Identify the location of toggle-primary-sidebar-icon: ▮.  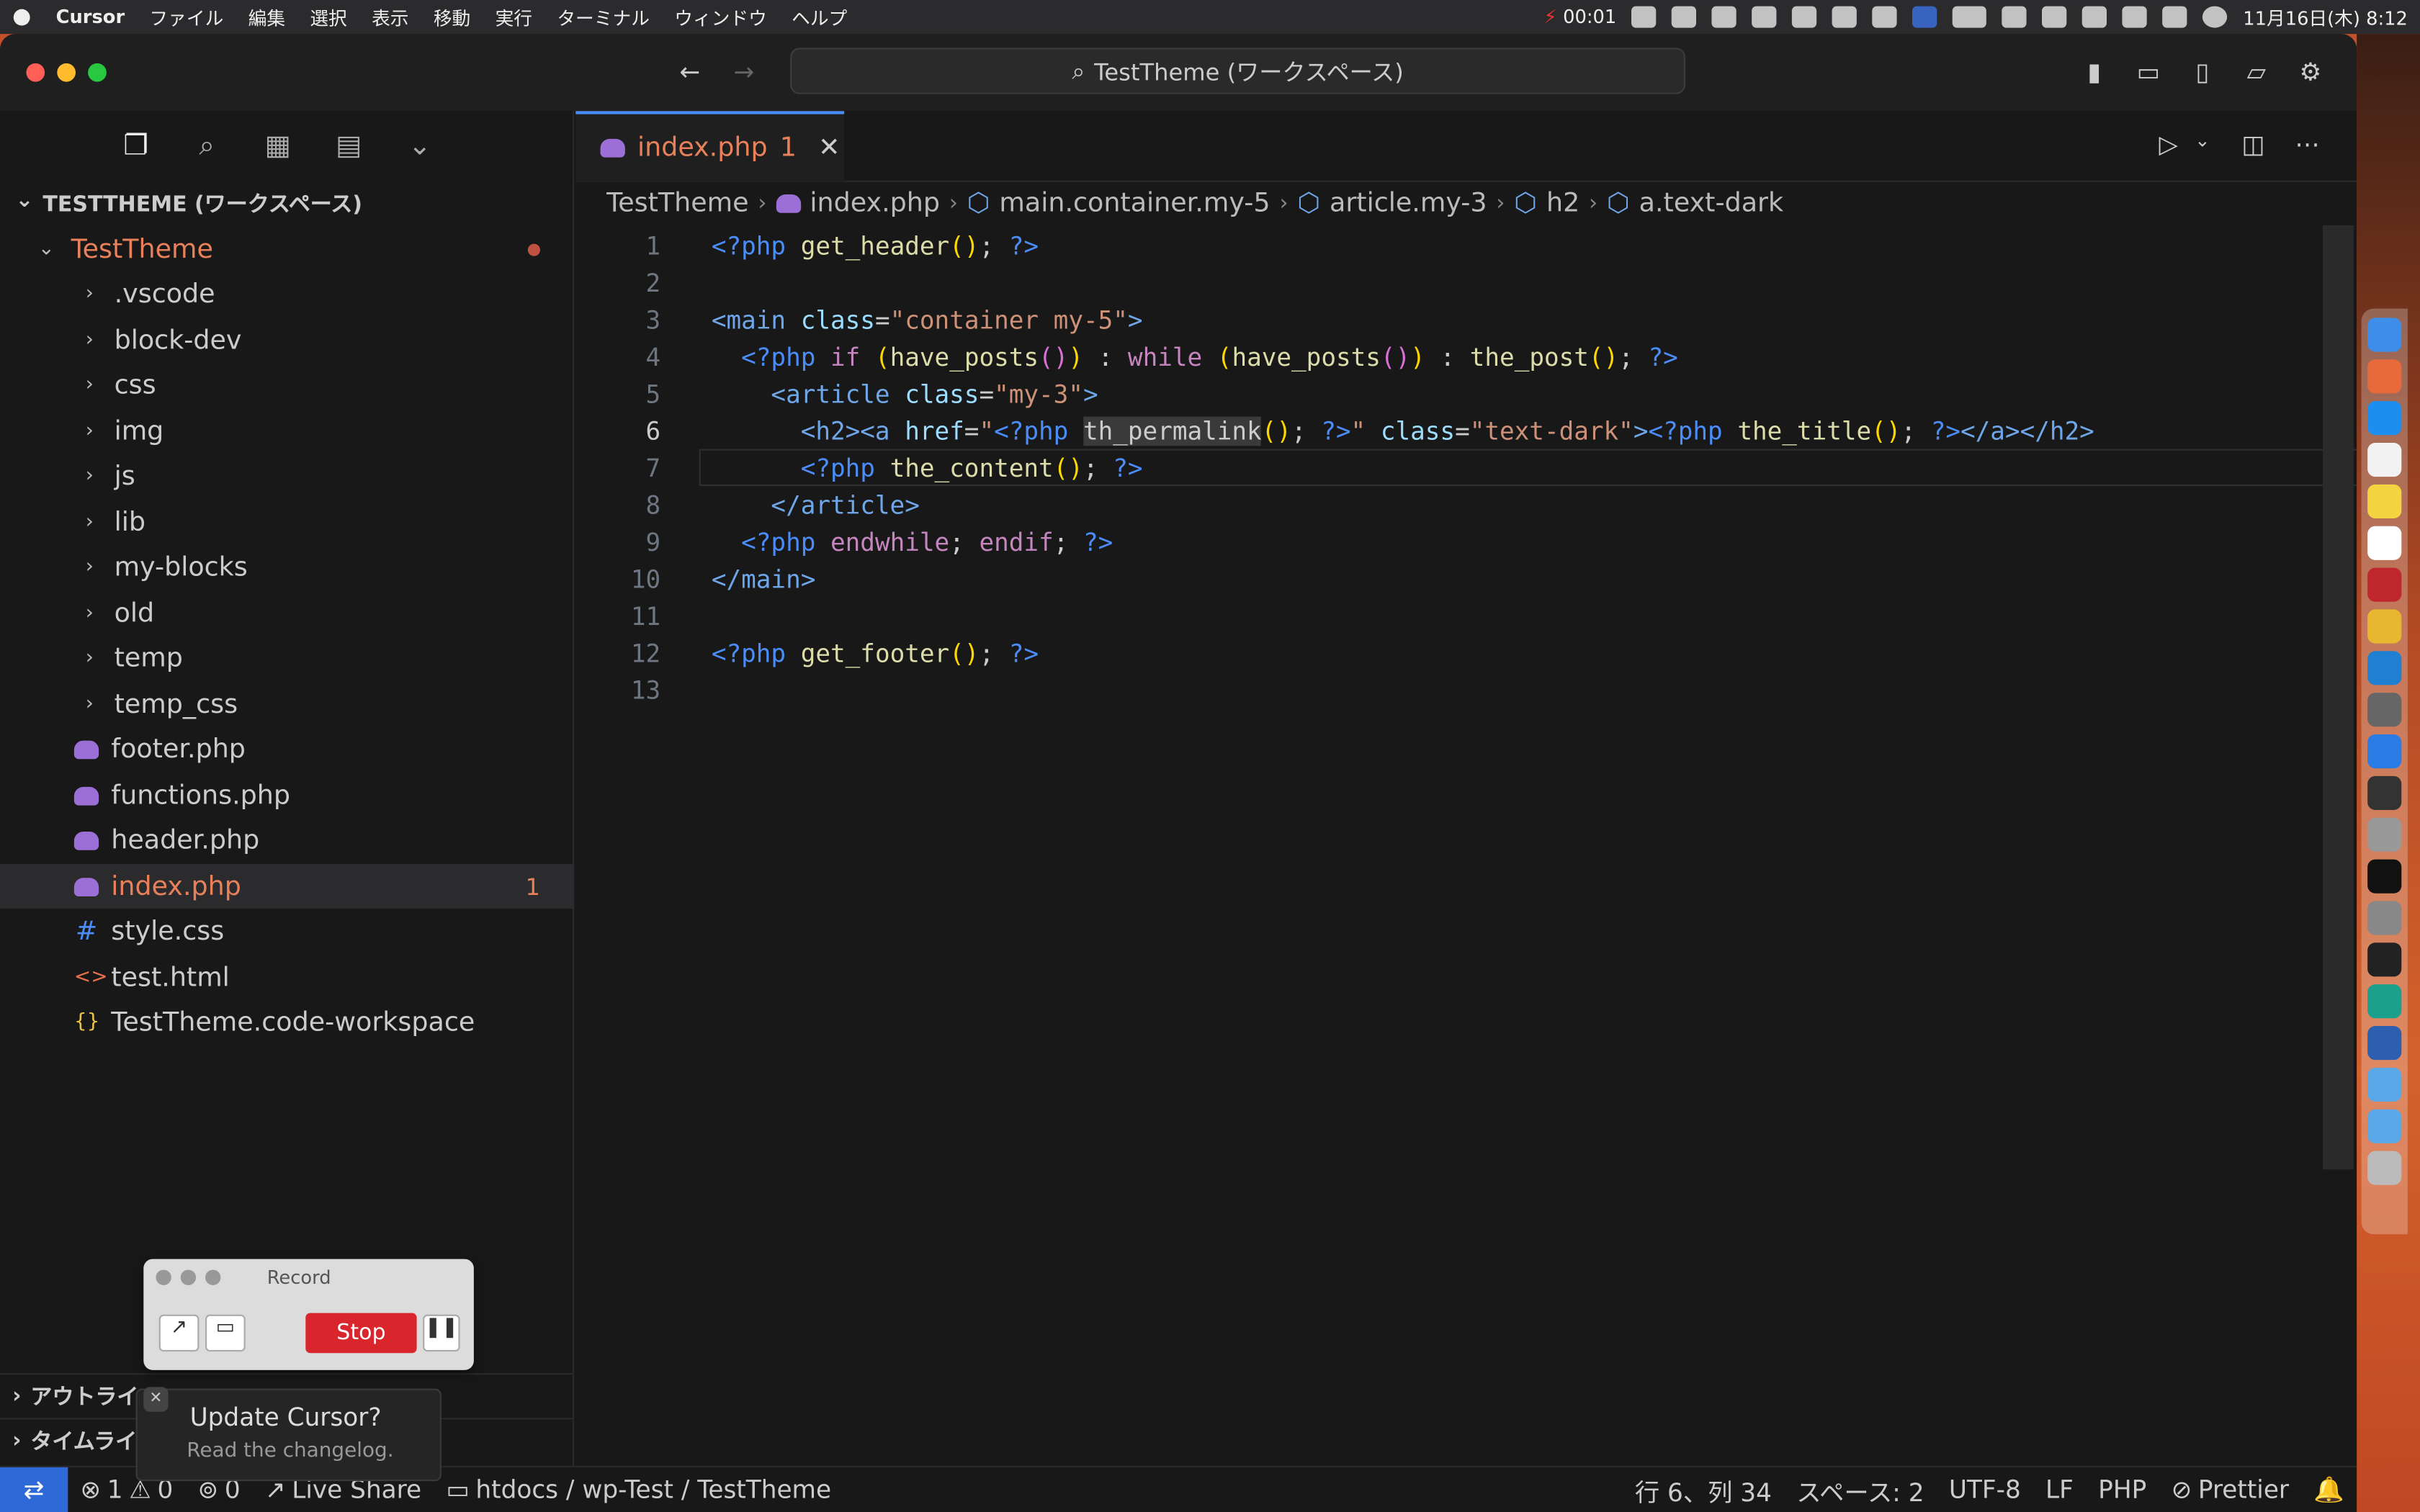
(2094, 71).